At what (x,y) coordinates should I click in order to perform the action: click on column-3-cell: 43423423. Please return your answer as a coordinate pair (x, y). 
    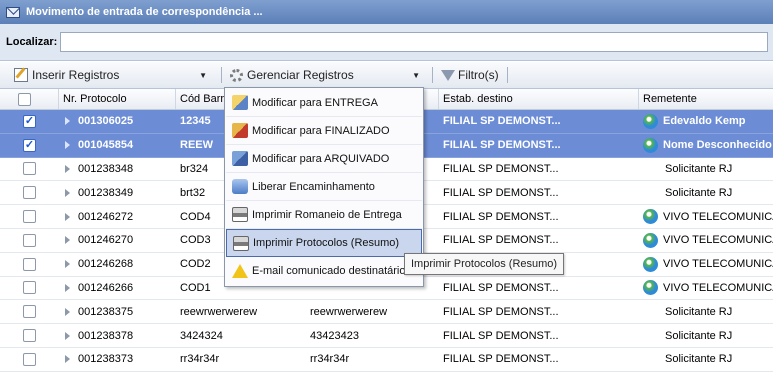
    Looking at the image, I should click on (334, 335).